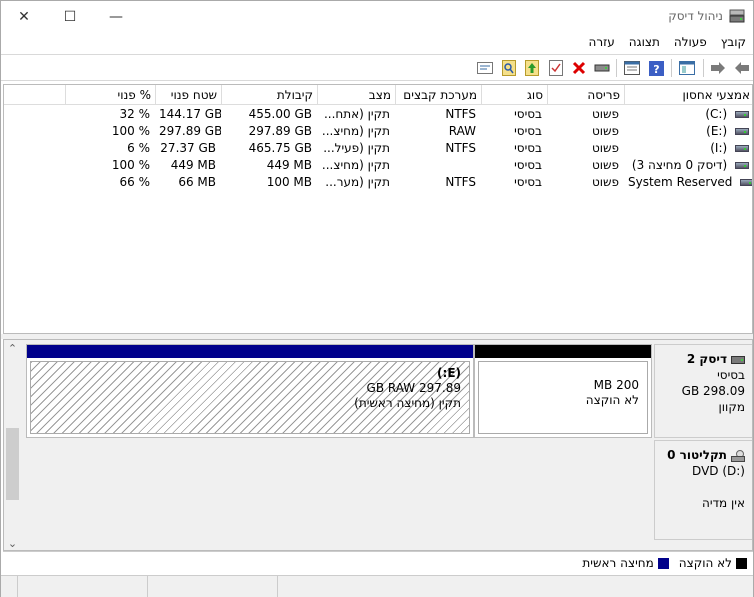 The image size is (754, 597). Describe the element at coordinates (563, 351) in the screenshot. I see `unallocated-bar` at that location.